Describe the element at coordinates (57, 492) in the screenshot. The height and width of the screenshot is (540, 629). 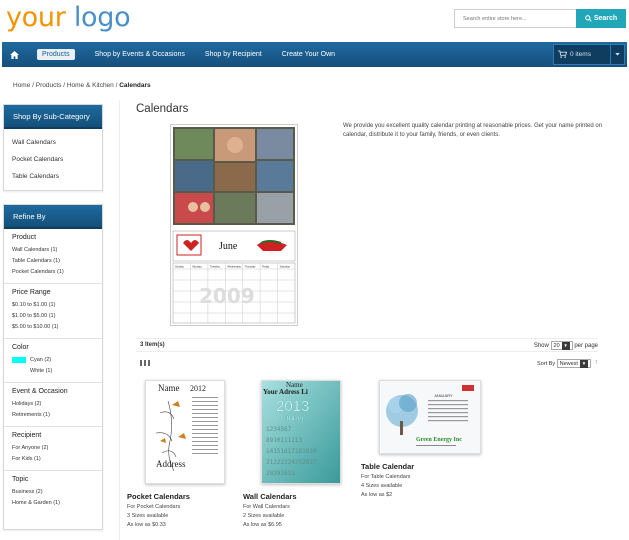
I see `refine-option: Business (2)` at that location.